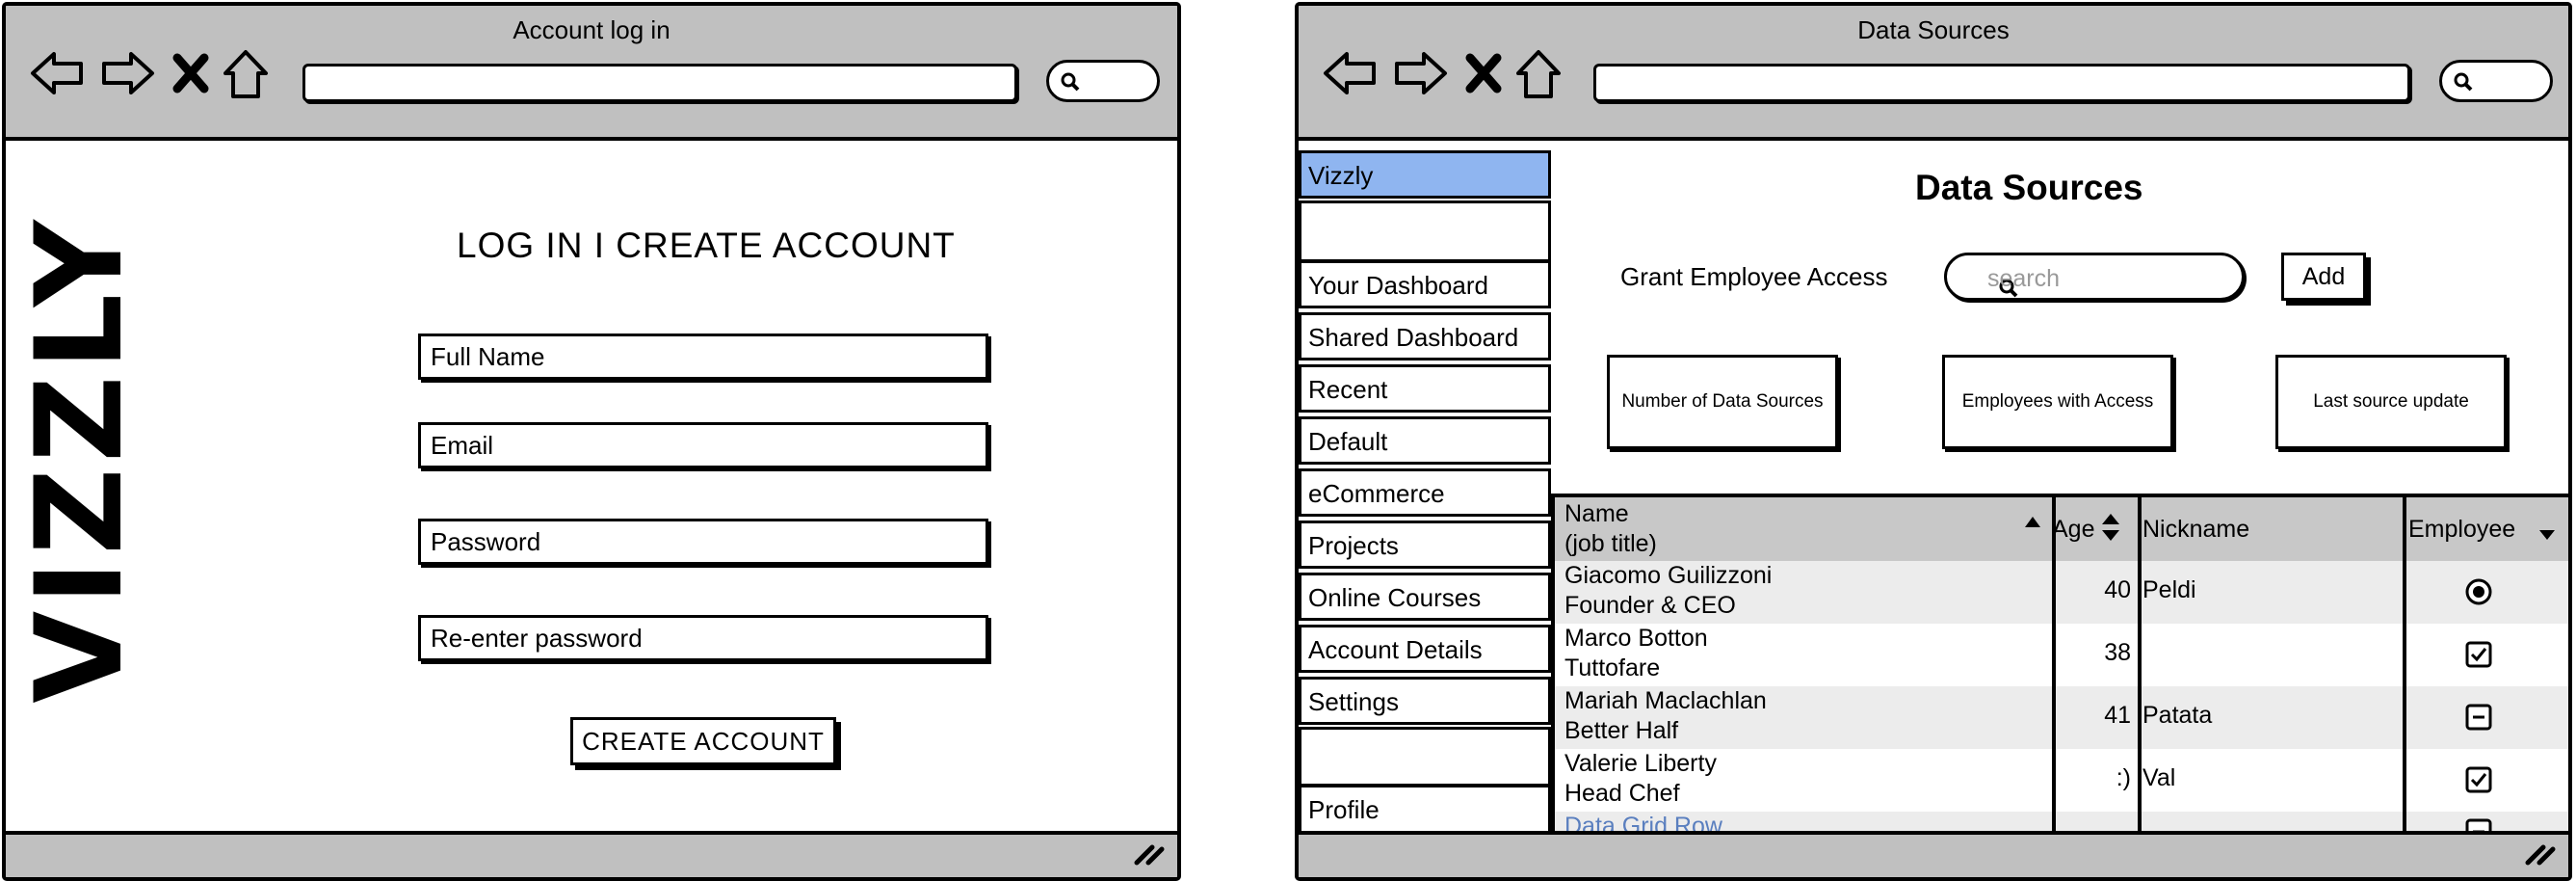 The width and height of the screenshot is (2576, 881). Describe the element at coordinates (1636, 638) in the screenshot. I see `cell-name: Marco Botton` at that location.